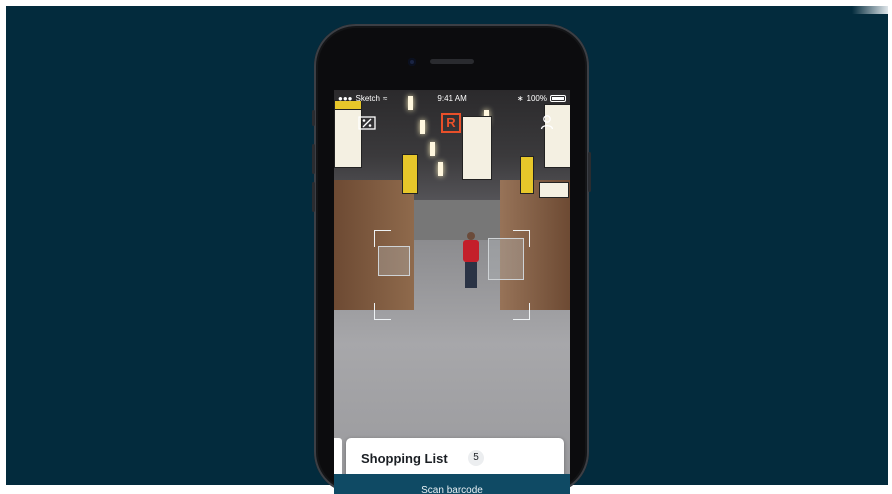 Image resolution: width=892 pixels, height=494 pixels. What do you see at coordinates (367, 98) in the screenshot?
I see `carrier-label: Sketch` at bounding box center [367, 98].